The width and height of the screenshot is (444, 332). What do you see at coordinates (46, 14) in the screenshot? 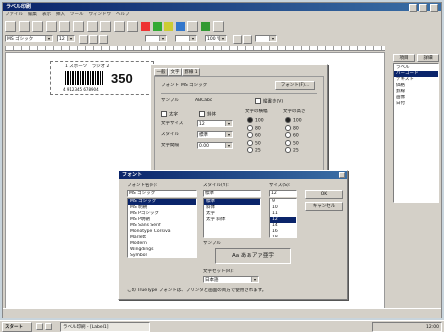
I see `menu-item: 表示` at bounding box center [46, 14].